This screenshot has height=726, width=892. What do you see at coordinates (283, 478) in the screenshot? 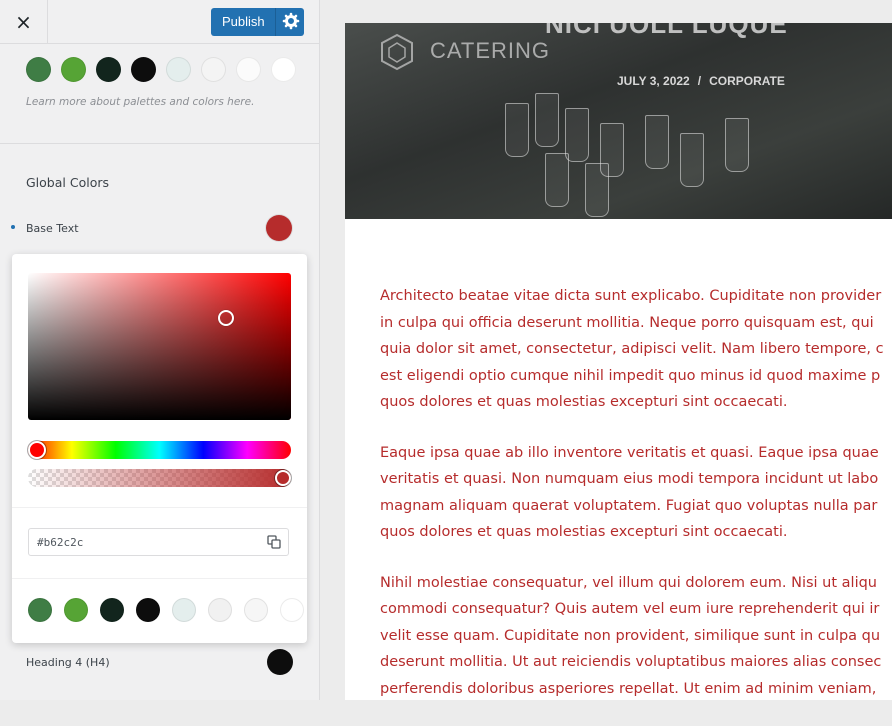
I see `alpha-handle` at bounding box center [283, 478].